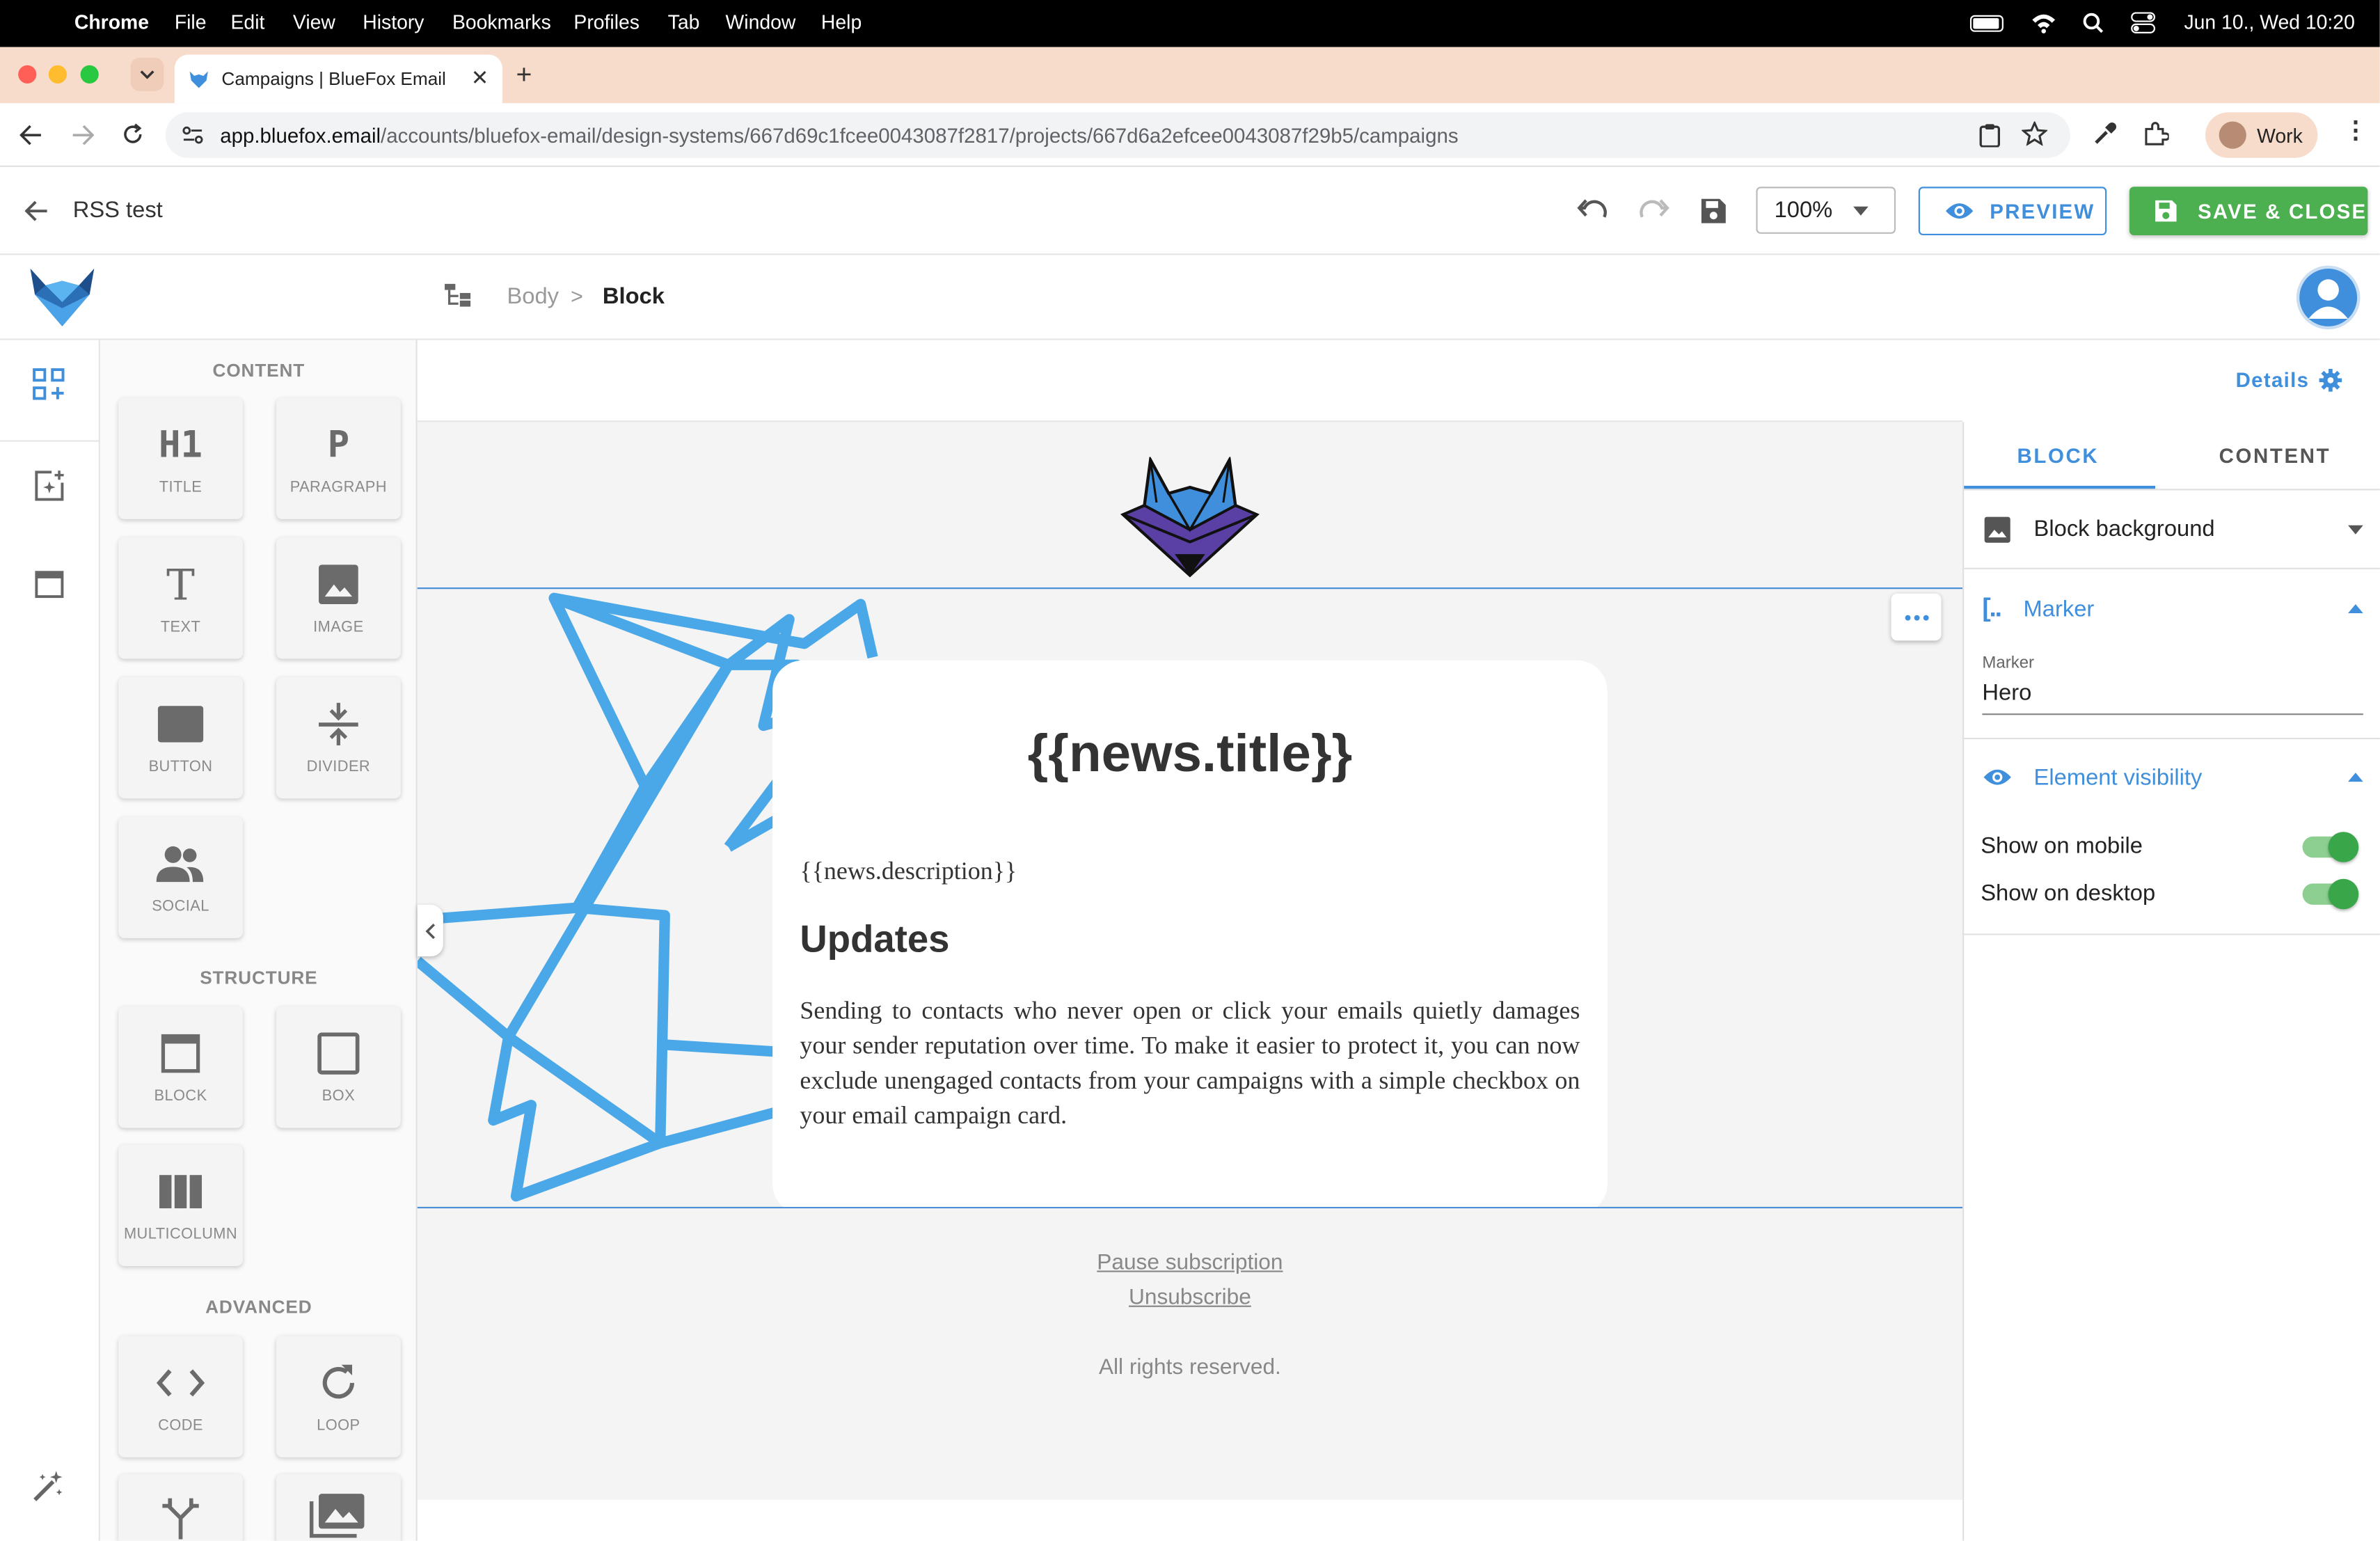 The height and width of the screenshot is (1541, 2380). Describe the element at coordinates (2282, 211) in the screenshot. I see `save-close-label: SAVE & CLOSE` at that location.